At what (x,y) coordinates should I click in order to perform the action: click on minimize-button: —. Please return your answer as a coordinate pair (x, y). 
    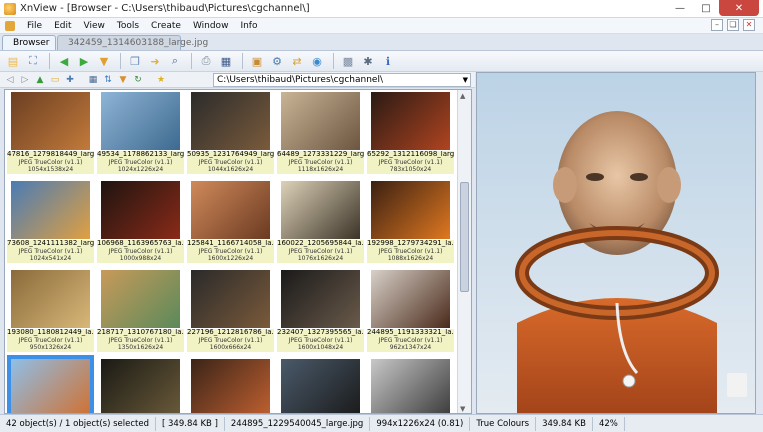
    Looking at the image, I should click on (680, 8).